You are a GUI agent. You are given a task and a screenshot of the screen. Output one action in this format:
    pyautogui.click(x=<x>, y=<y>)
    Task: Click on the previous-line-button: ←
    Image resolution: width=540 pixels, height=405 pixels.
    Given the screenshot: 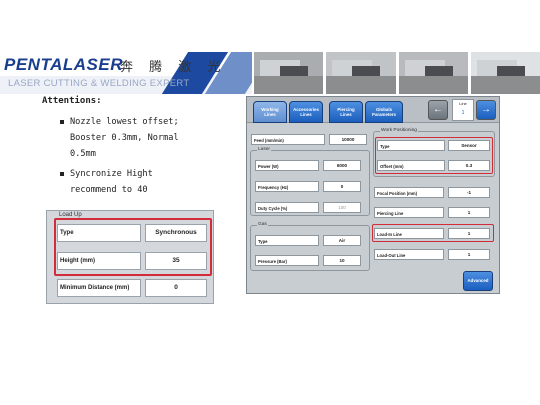 What is the action you would take?
    pyautogui.click(x=438, y=110)
    